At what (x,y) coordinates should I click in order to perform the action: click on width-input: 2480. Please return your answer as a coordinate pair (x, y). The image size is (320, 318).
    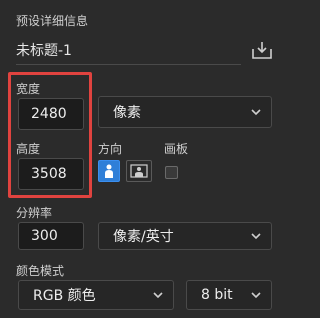
    Looking at the image, I should click on (51, 114).